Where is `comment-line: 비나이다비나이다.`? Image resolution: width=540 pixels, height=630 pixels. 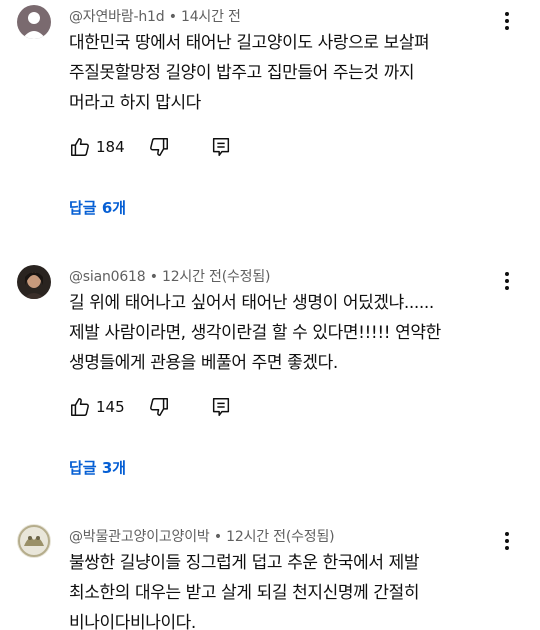 comment-line: 비나이다비나이다. is located at coordinates (132, 621).